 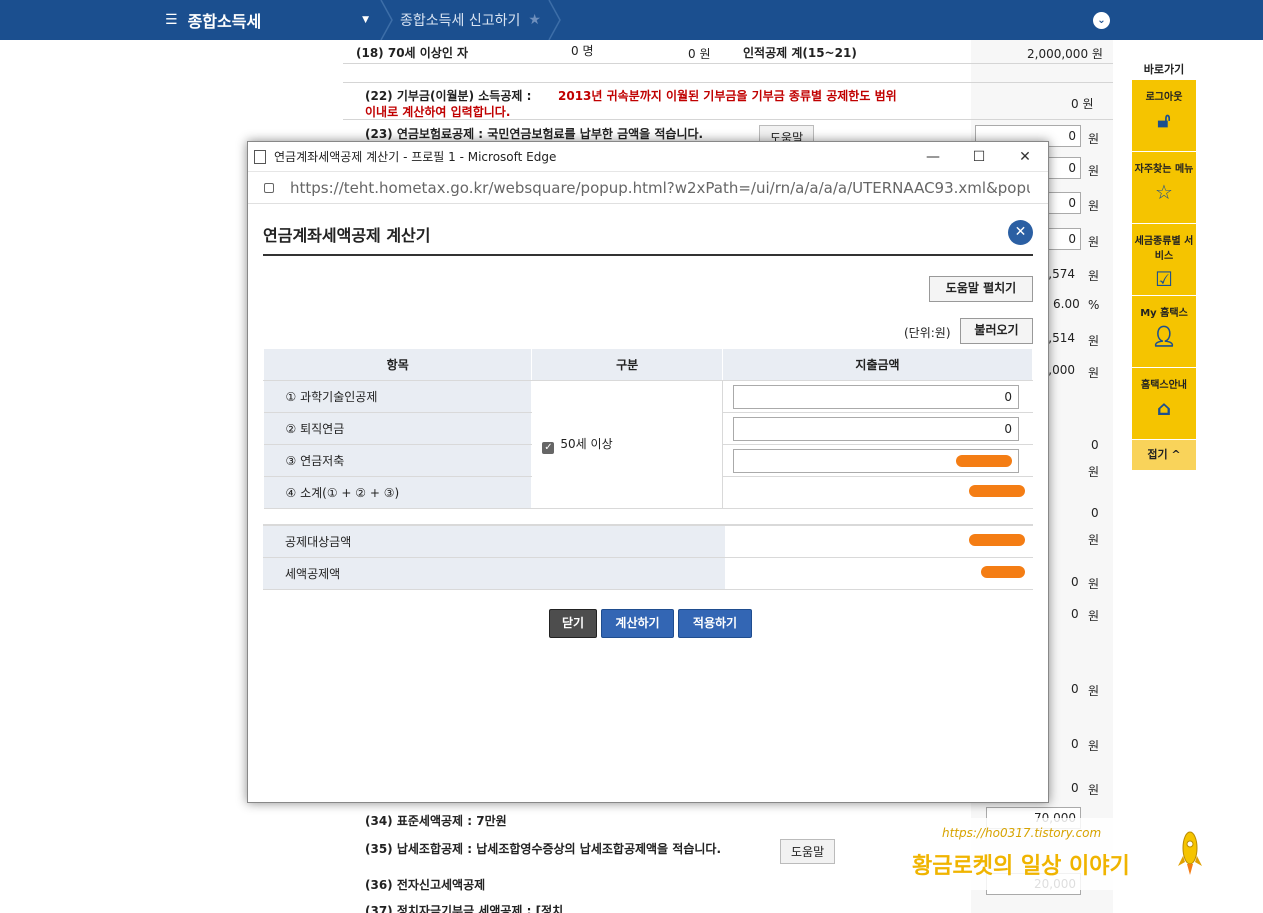 I want to click on quick-guide-button: 홈택스안내 ⌂, so click(x=1164, y=404).